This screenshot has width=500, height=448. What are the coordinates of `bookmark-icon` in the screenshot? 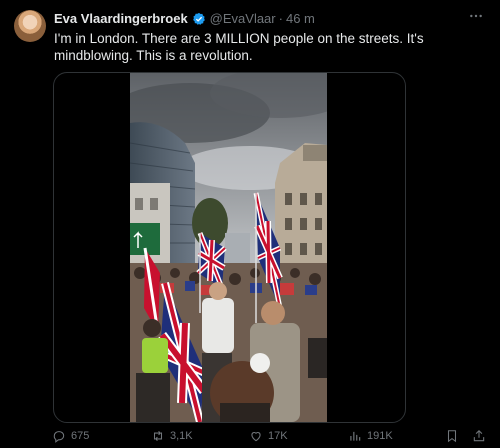 It's located at (452, 436).